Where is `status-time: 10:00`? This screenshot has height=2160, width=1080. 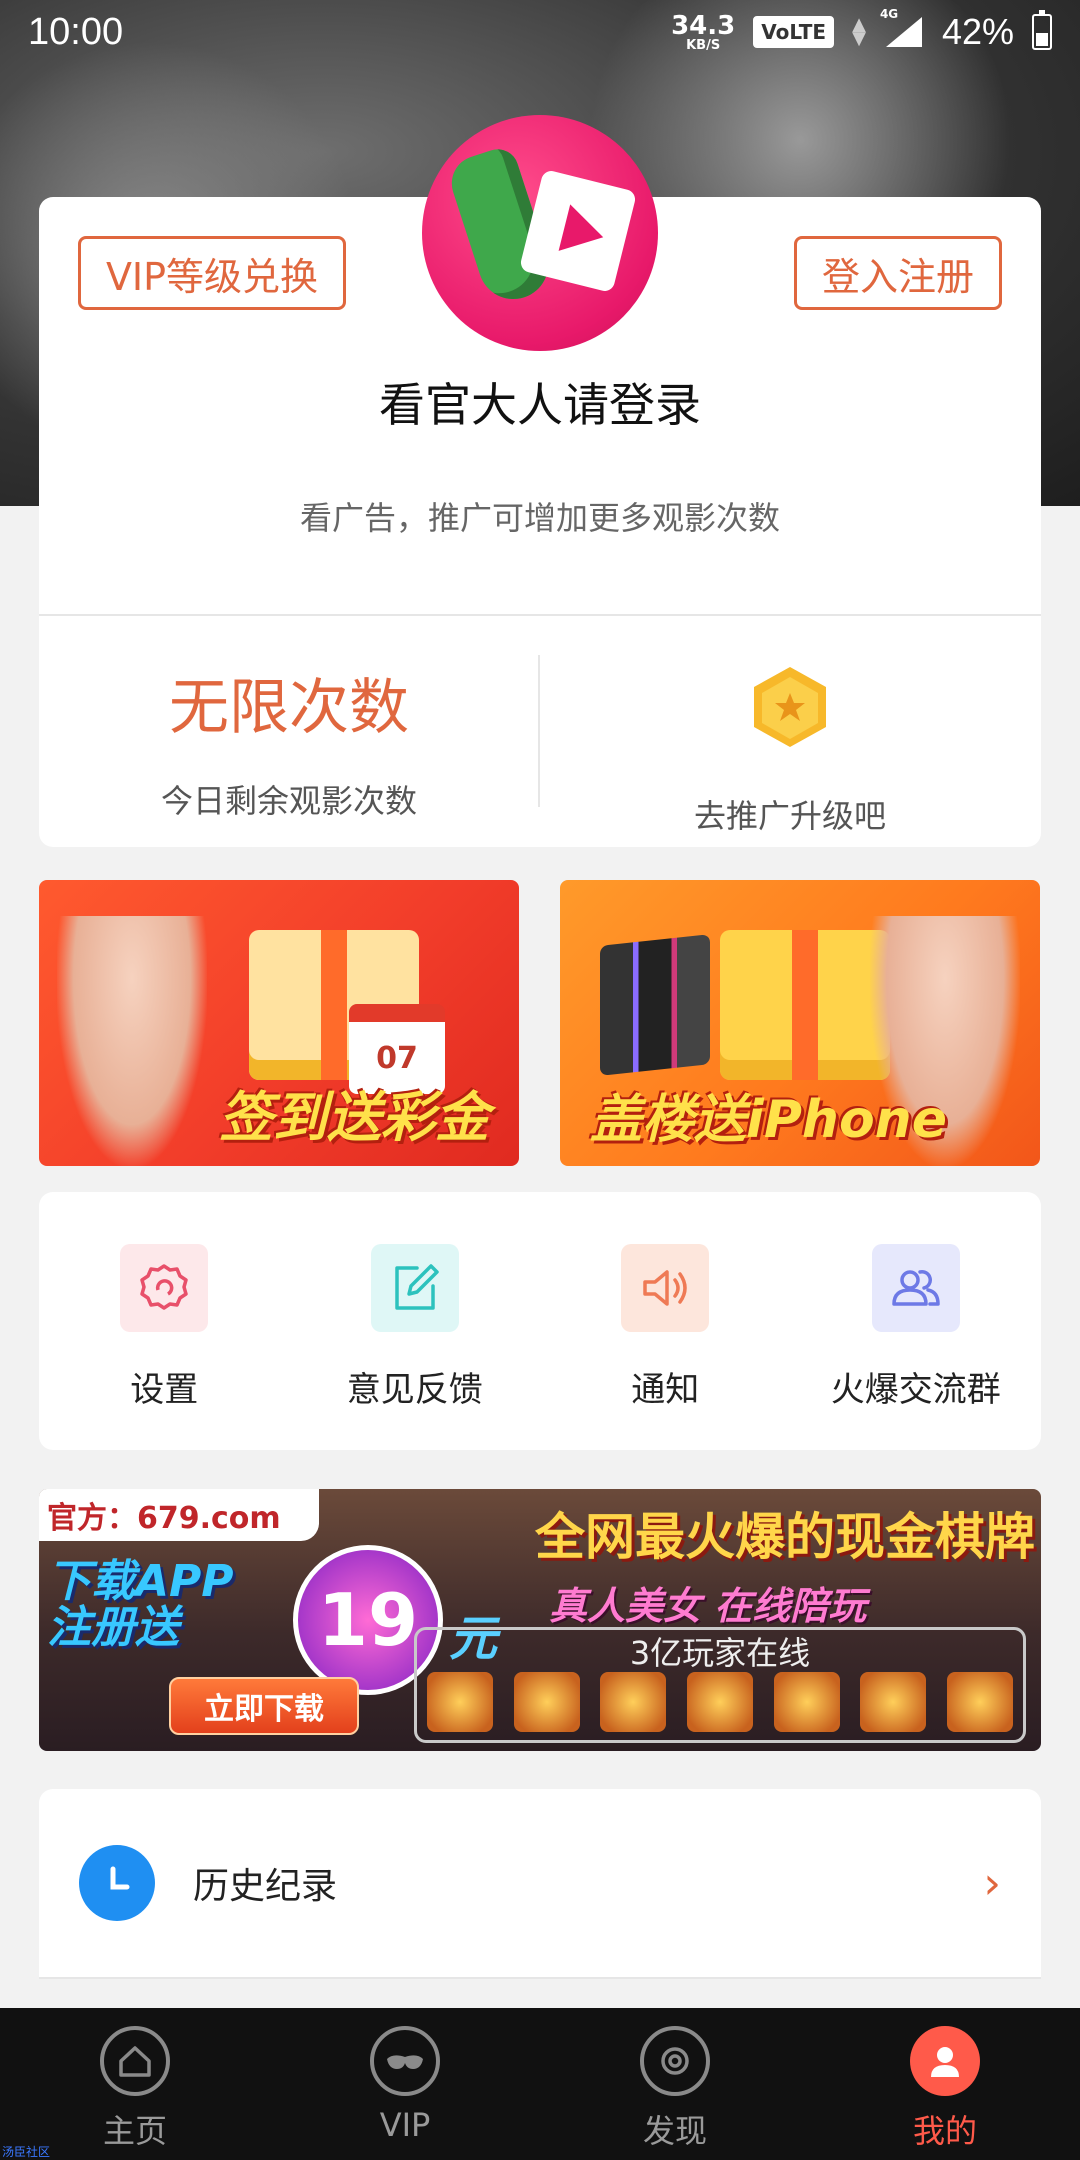
status-time: 10:00 is located at coordinates (76, 31).